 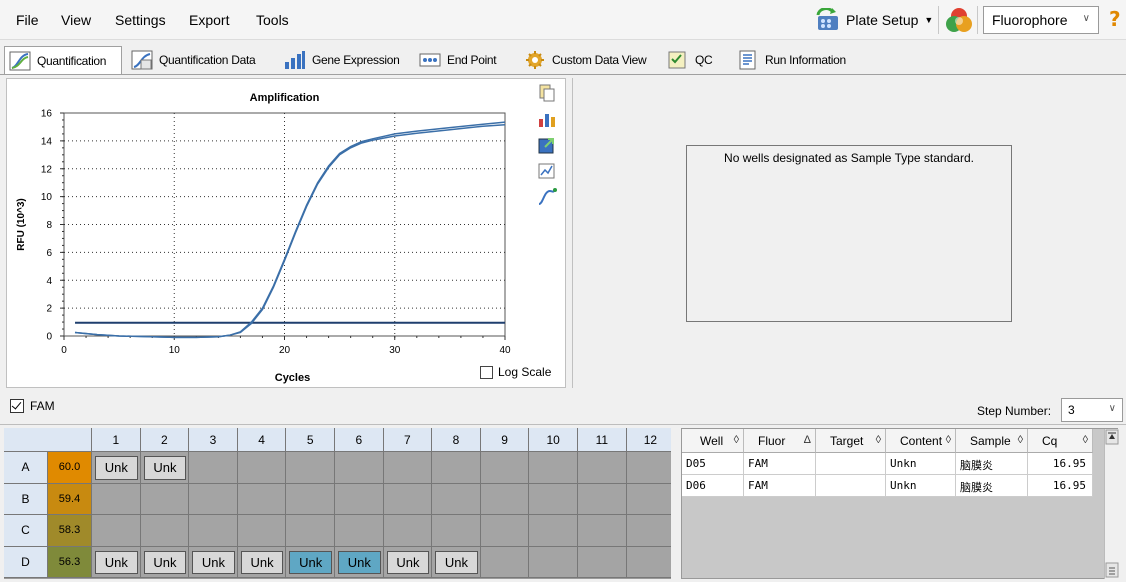 What do you see at coordinates (26, 531) in the screenshot?
I see `plate-row-header: C` at bounding box center [26, 531].